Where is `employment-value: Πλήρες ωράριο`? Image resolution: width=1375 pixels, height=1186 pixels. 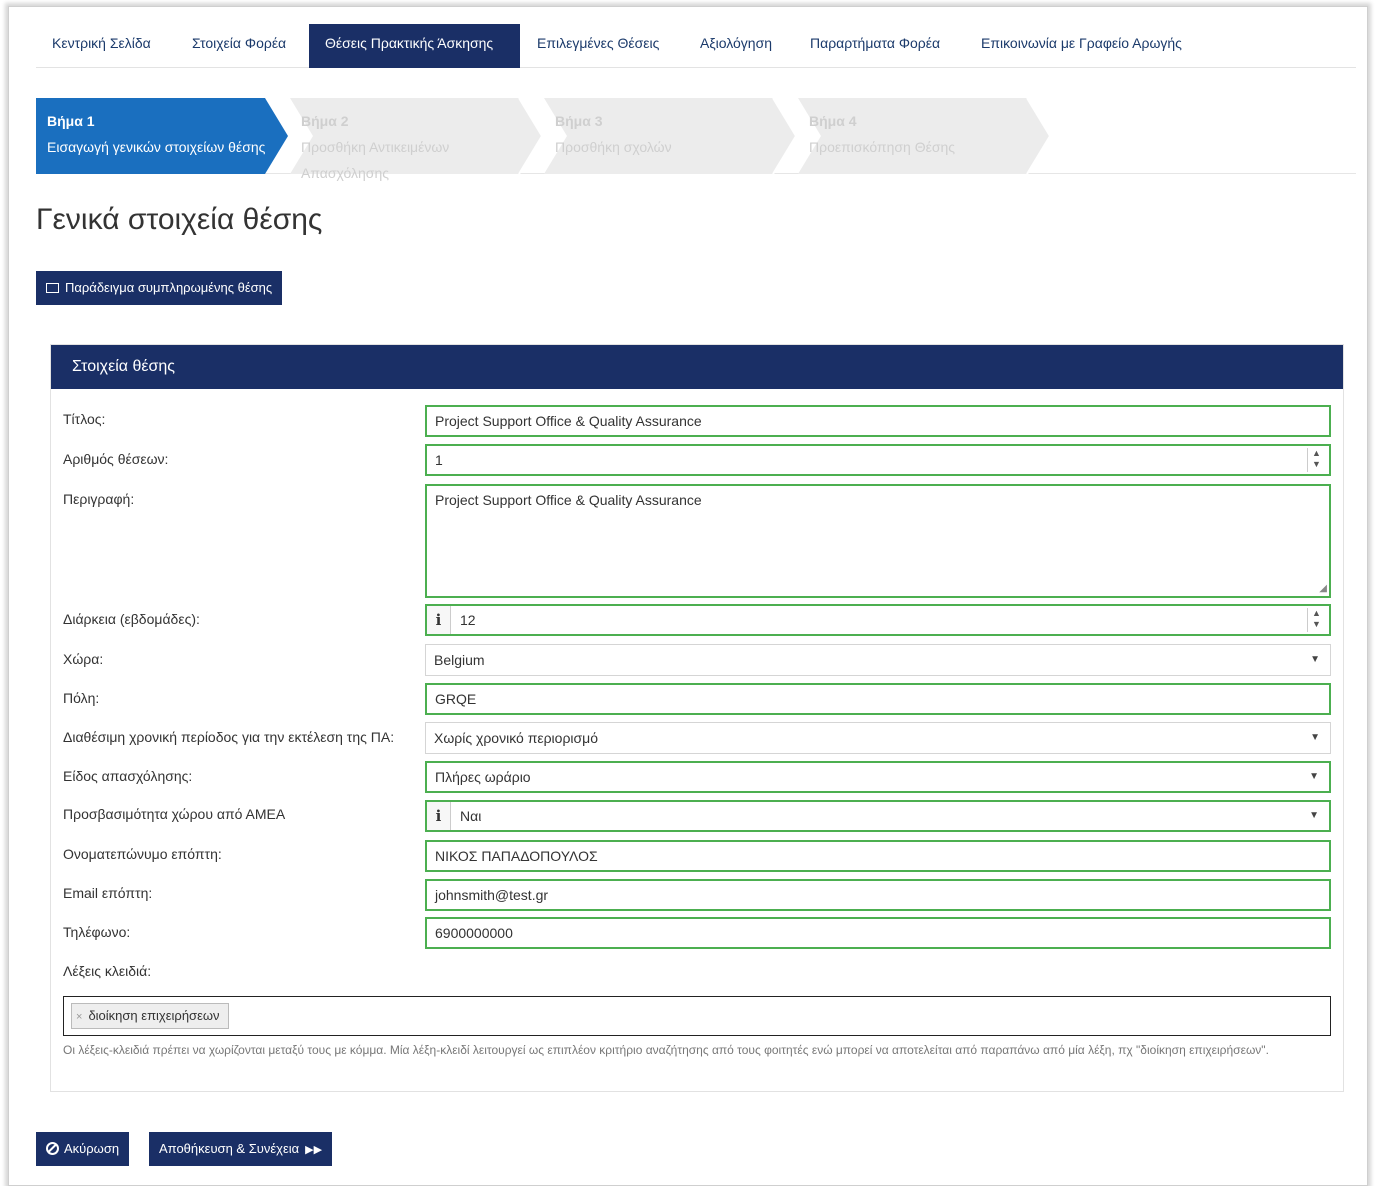
employment-value: Πλήρες ωράριο is located at coordinates (483, 777).